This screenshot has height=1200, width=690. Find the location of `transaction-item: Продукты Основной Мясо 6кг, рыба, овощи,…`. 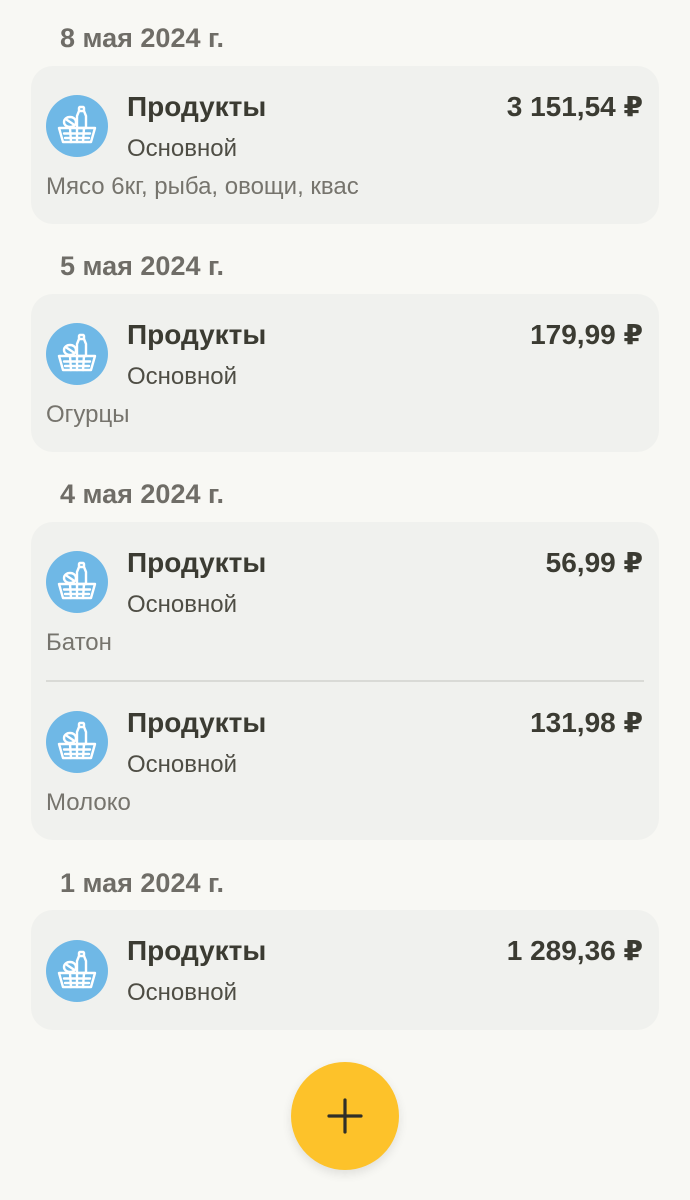

transaction-item: Продукты Основной Мясо 6кг, рыба, овощи,… is located at coordinates (345, 145).